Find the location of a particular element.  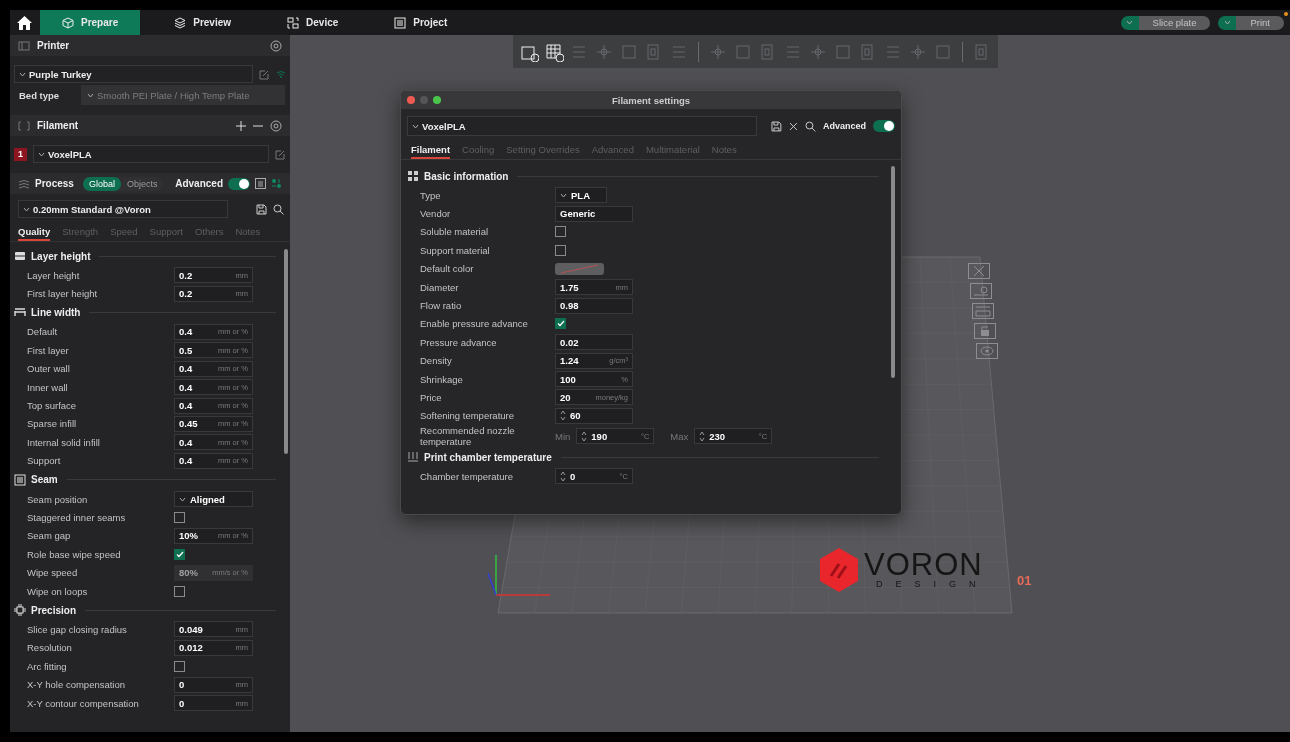

setting-label: First layer height is located at coordinates (63, 294).